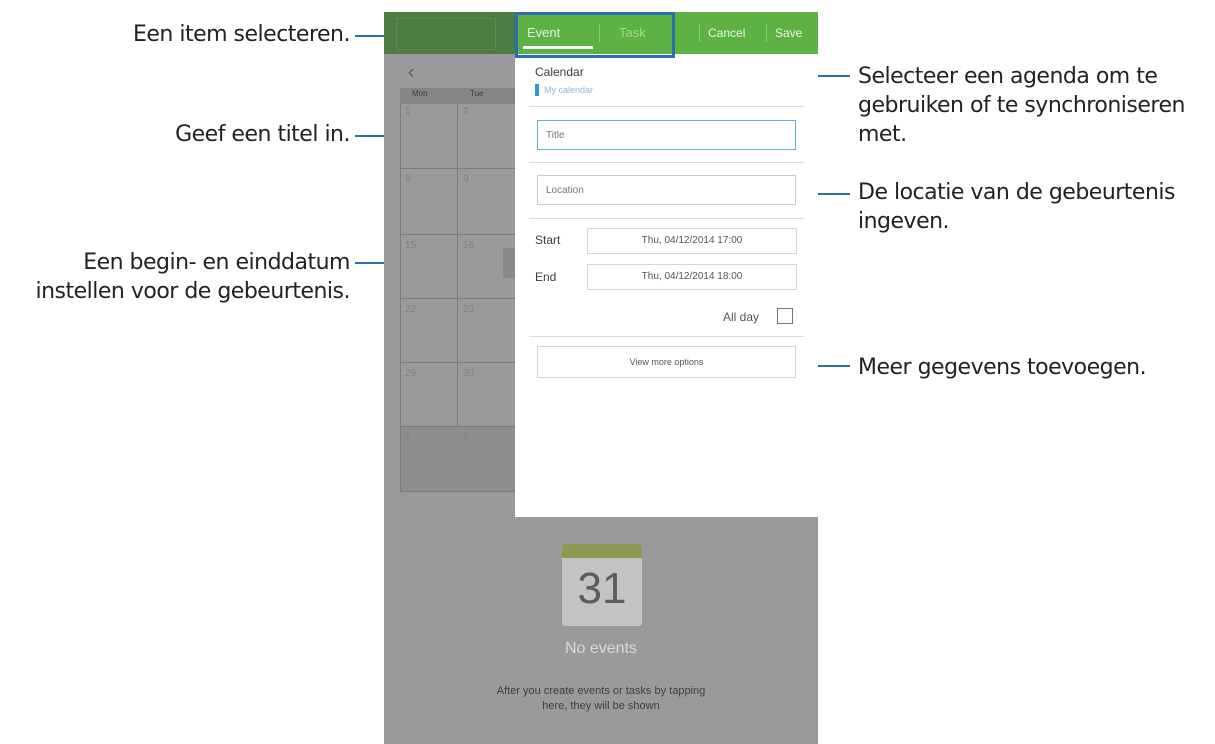  Describe the element at coordinates (408, 111) in the screenshot. I see `date-cell: 1` at that location.